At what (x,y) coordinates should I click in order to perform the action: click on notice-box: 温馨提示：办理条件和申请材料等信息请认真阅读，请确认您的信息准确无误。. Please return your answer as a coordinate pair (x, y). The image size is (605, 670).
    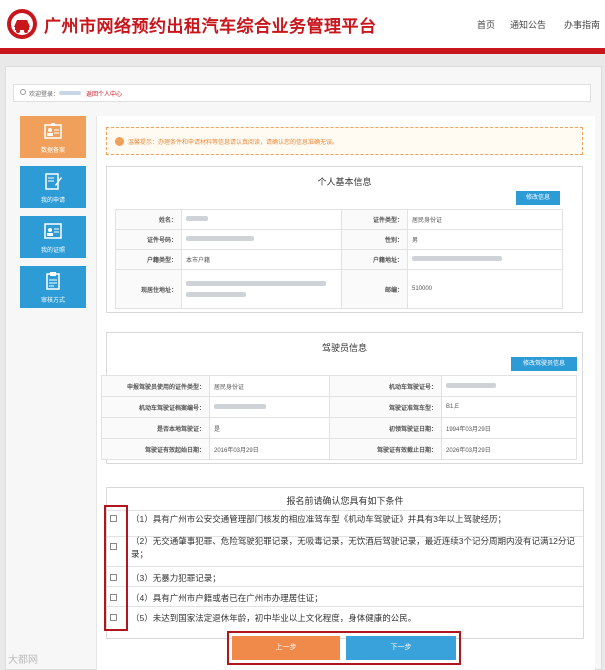
    Looking at the image, I should click on (344, 141).